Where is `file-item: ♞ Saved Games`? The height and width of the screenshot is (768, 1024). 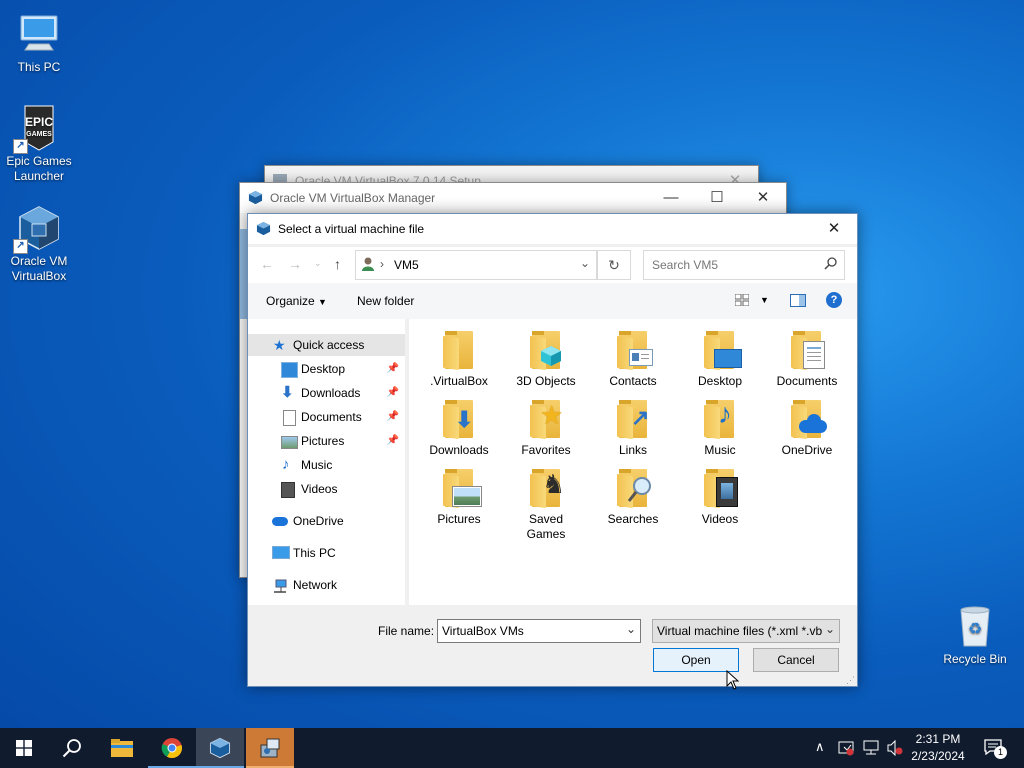 file-item: ♞ Saved Games is located at coordinates (546, 505).